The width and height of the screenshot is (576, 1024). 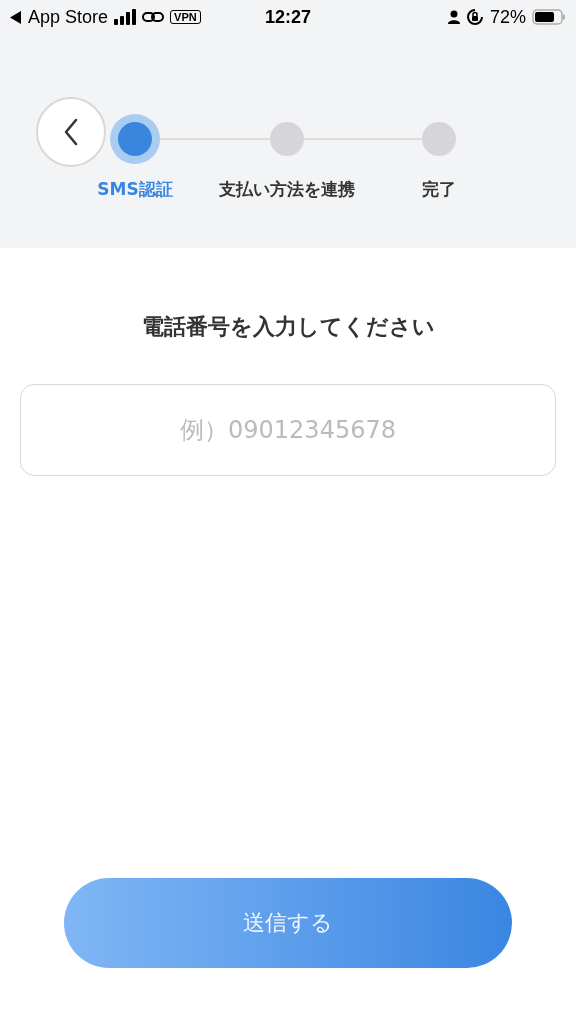 What do you see at coordinates (288, 430) in the screenshot?
I see `phone-input-field: 例）09012345678` at bounding box center [288, 430].